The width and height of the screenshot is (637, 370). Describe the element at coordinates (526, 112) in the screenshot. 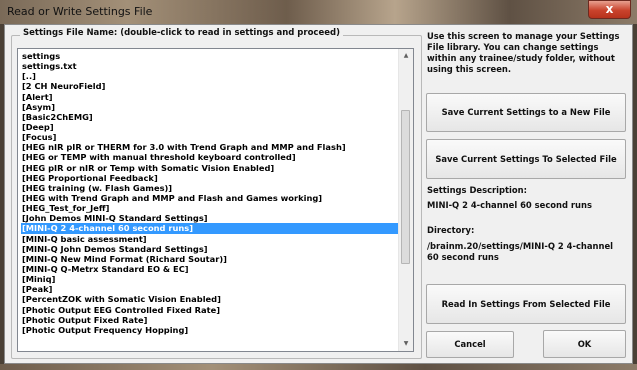

I see `save-new-file-button: Save Current Settings to a New File` at that location.